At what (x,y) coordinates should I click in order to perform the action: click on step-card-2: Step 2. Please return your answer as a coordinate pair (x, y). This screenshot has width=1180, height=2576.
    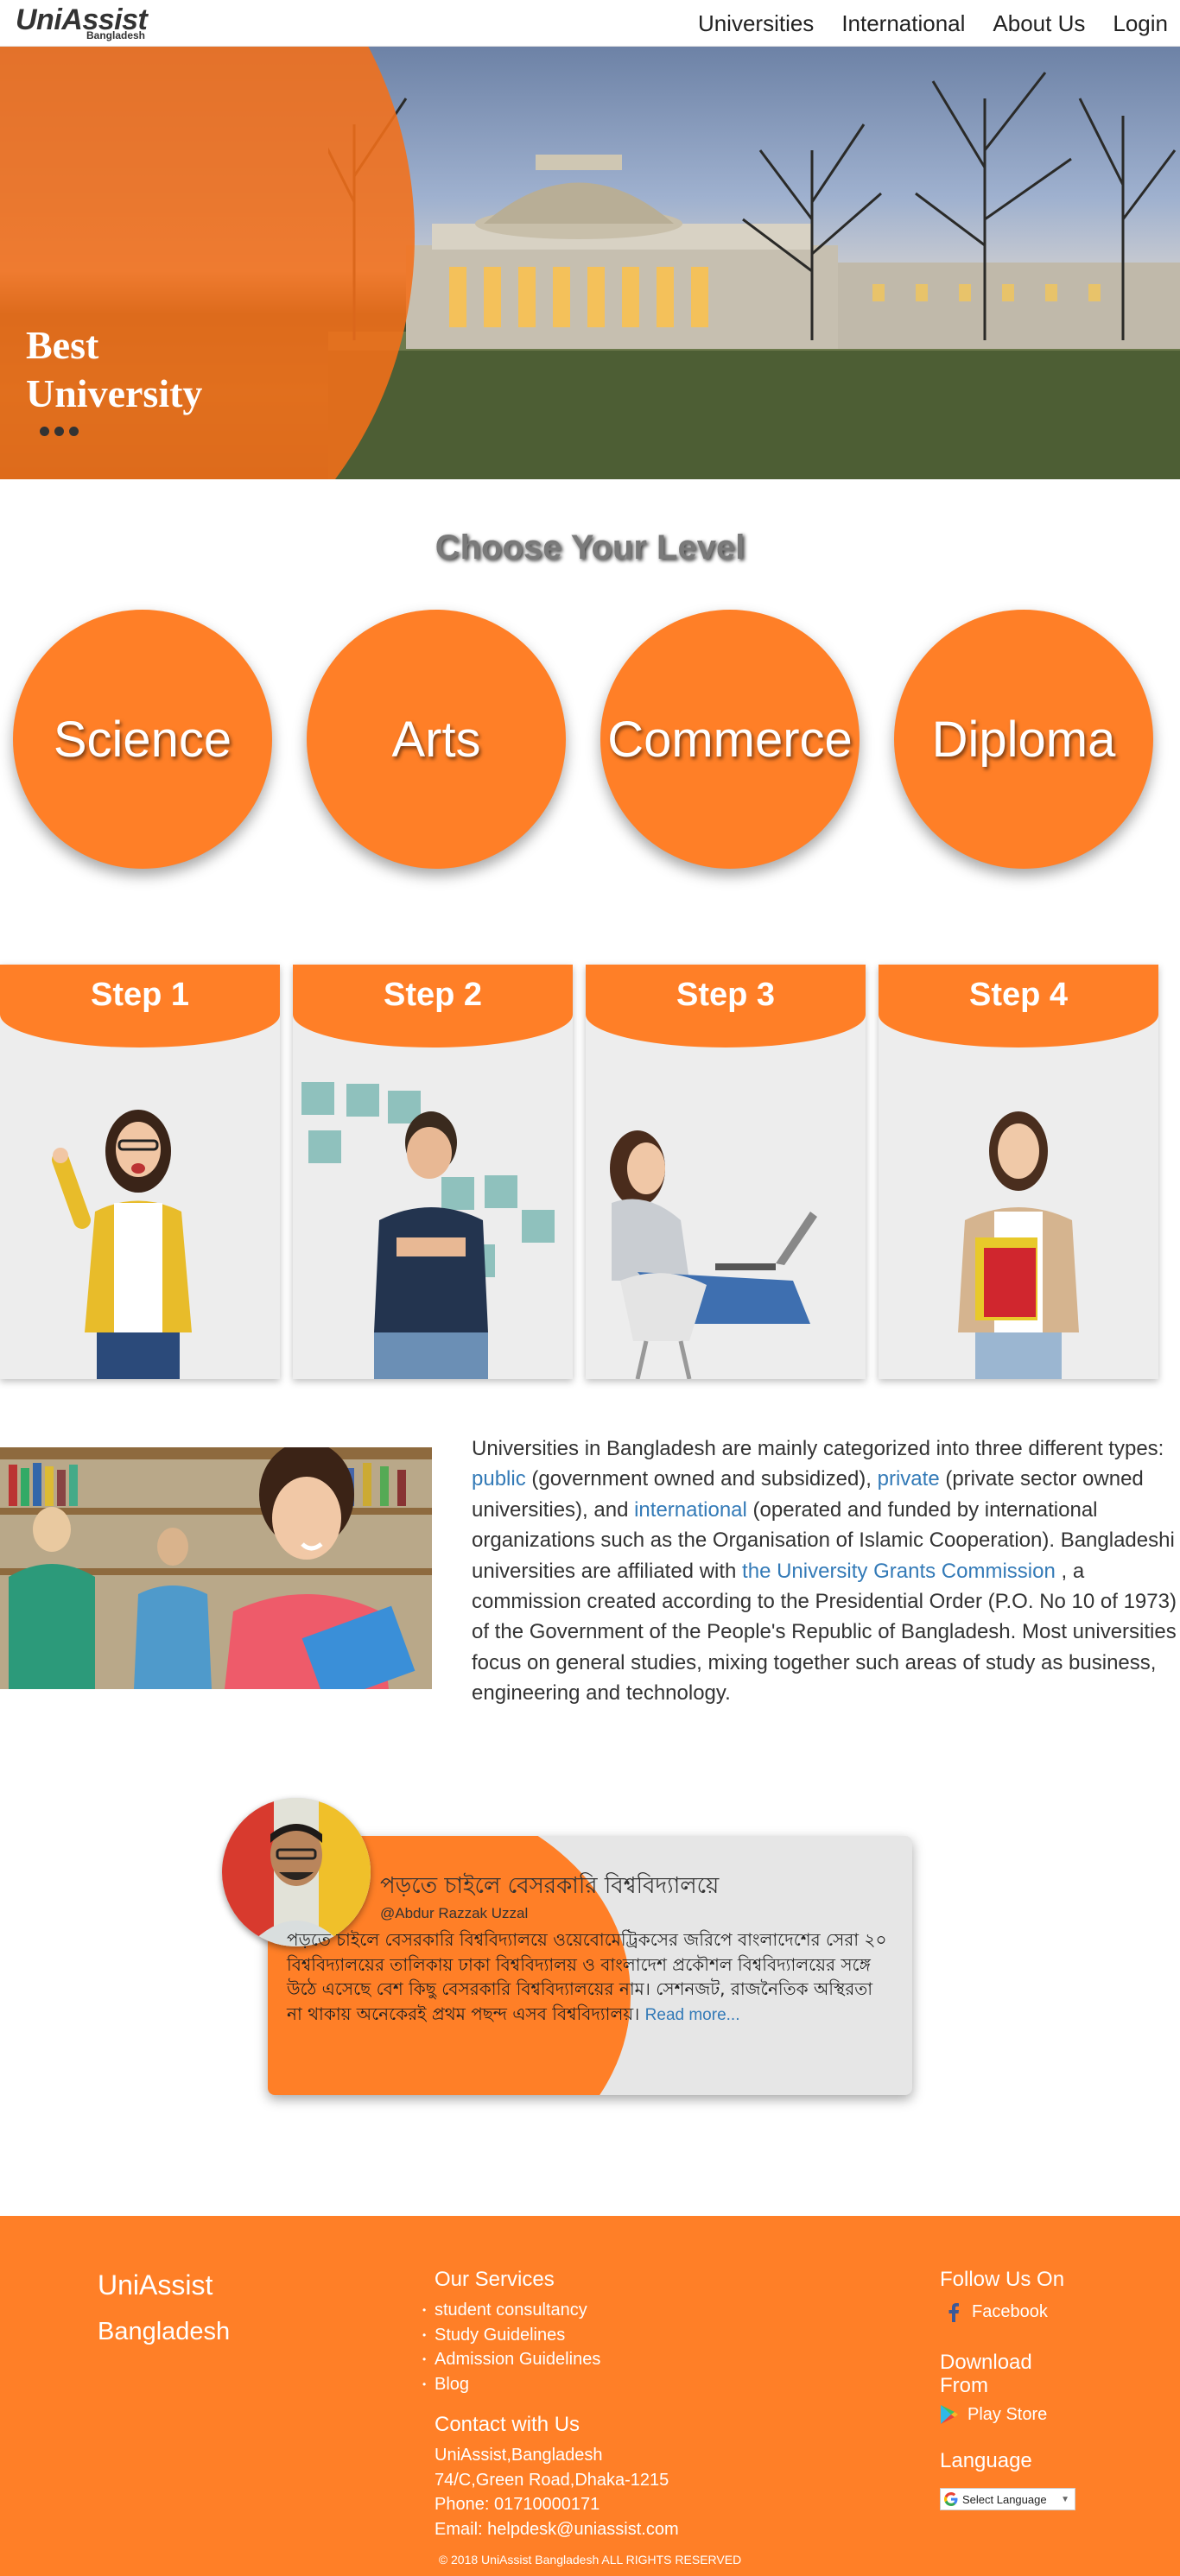
    Looking at the image, I should click on (433, 1172).